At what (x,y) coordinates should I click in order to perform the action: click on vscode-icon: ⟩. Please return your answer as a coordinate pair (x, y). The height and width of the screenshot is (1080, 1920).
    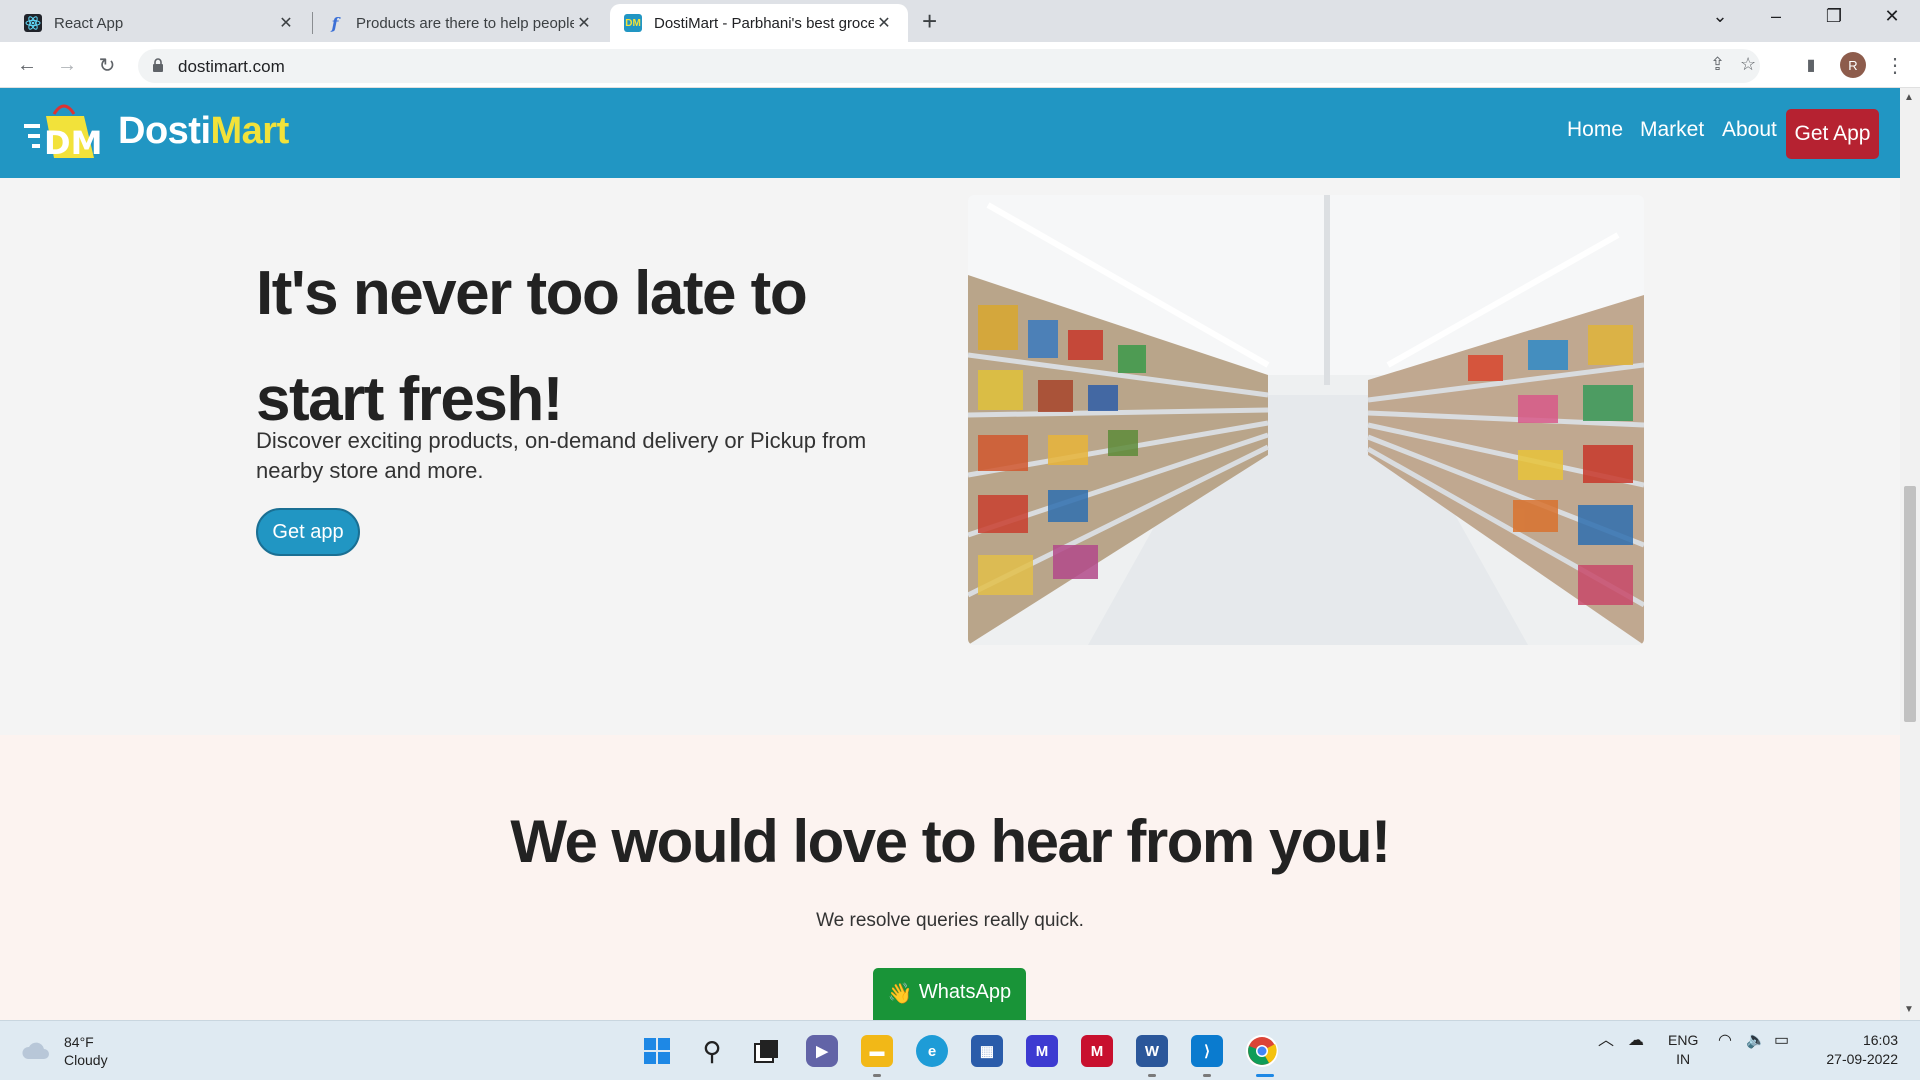
    Looking at the image, I should click on (1207, 1051).